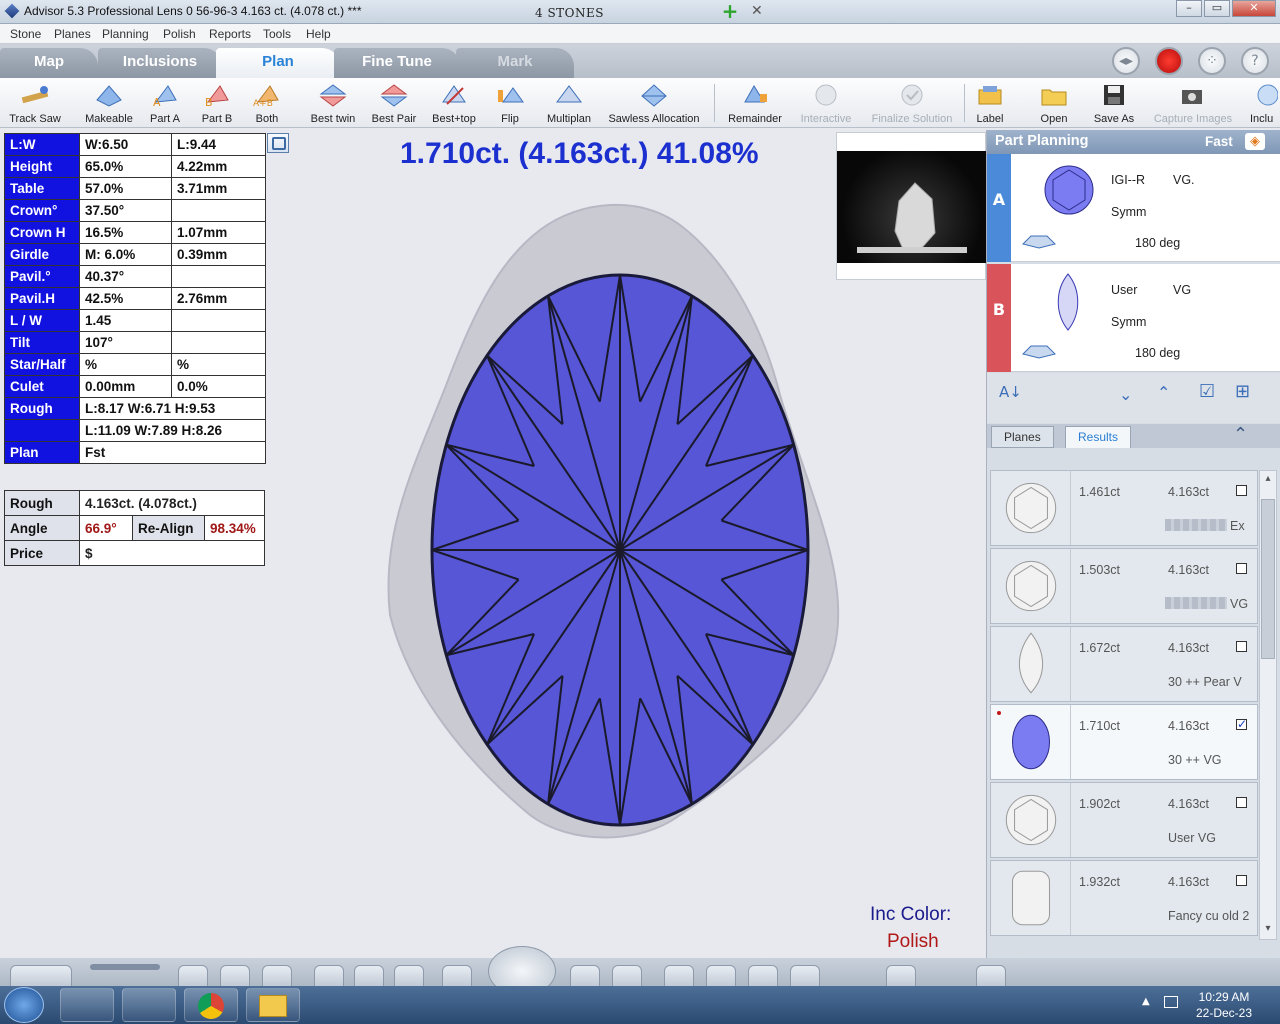 The width and height of the screenshot is (1280, 1024). I want to click on solid-icon, so click(369, 976).